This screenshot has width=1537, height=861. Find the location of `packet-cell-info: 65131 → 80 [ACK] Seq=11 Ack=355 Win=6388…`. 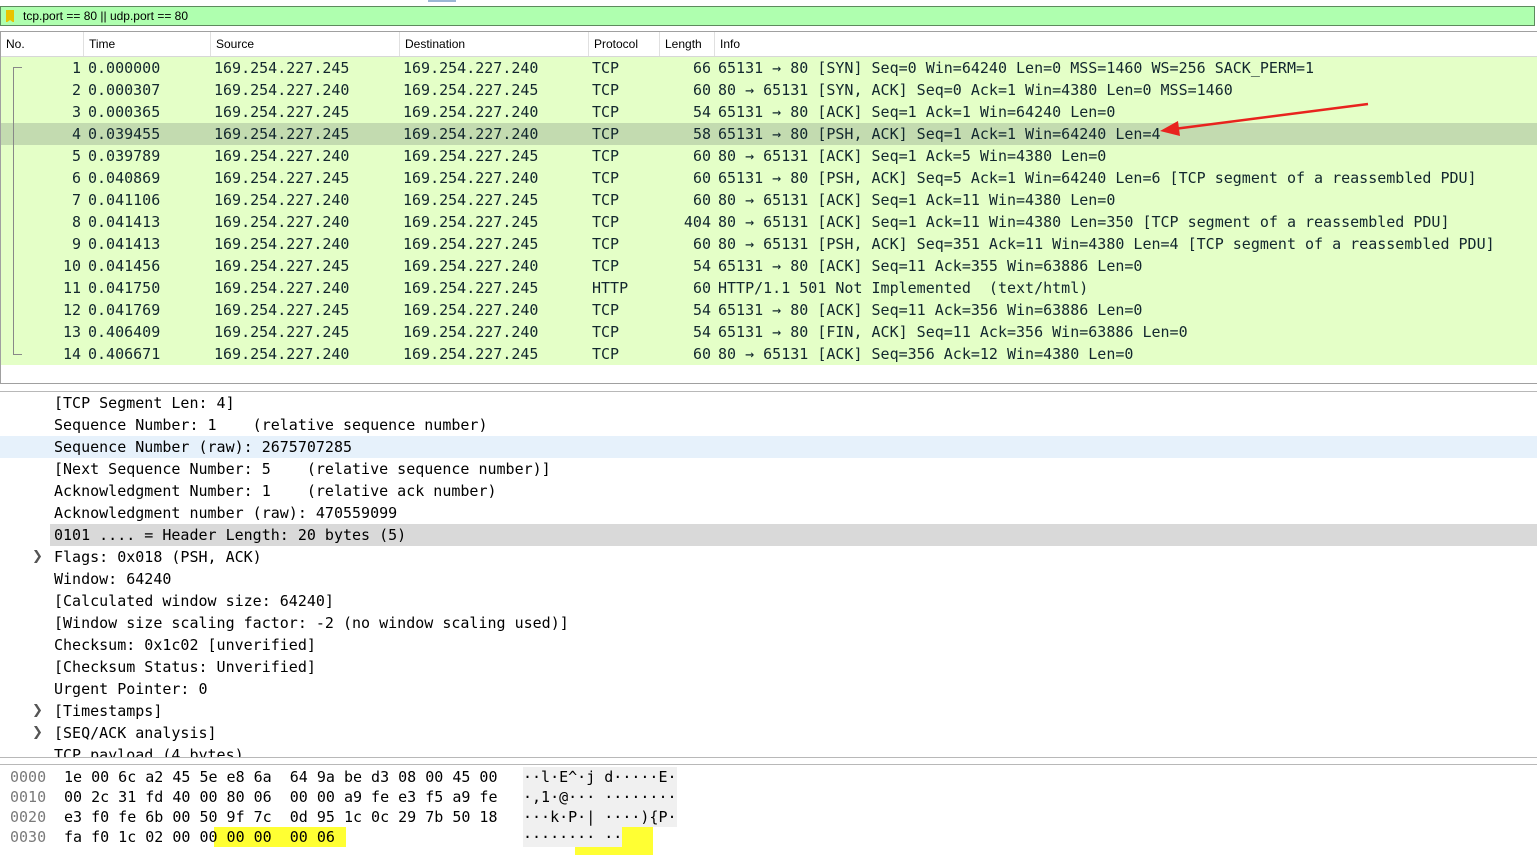

packet-cell-info: 65131 → 80 [ACK] Seq=11 Ack=355 Win=6388… is located at coordinates (930, 266).